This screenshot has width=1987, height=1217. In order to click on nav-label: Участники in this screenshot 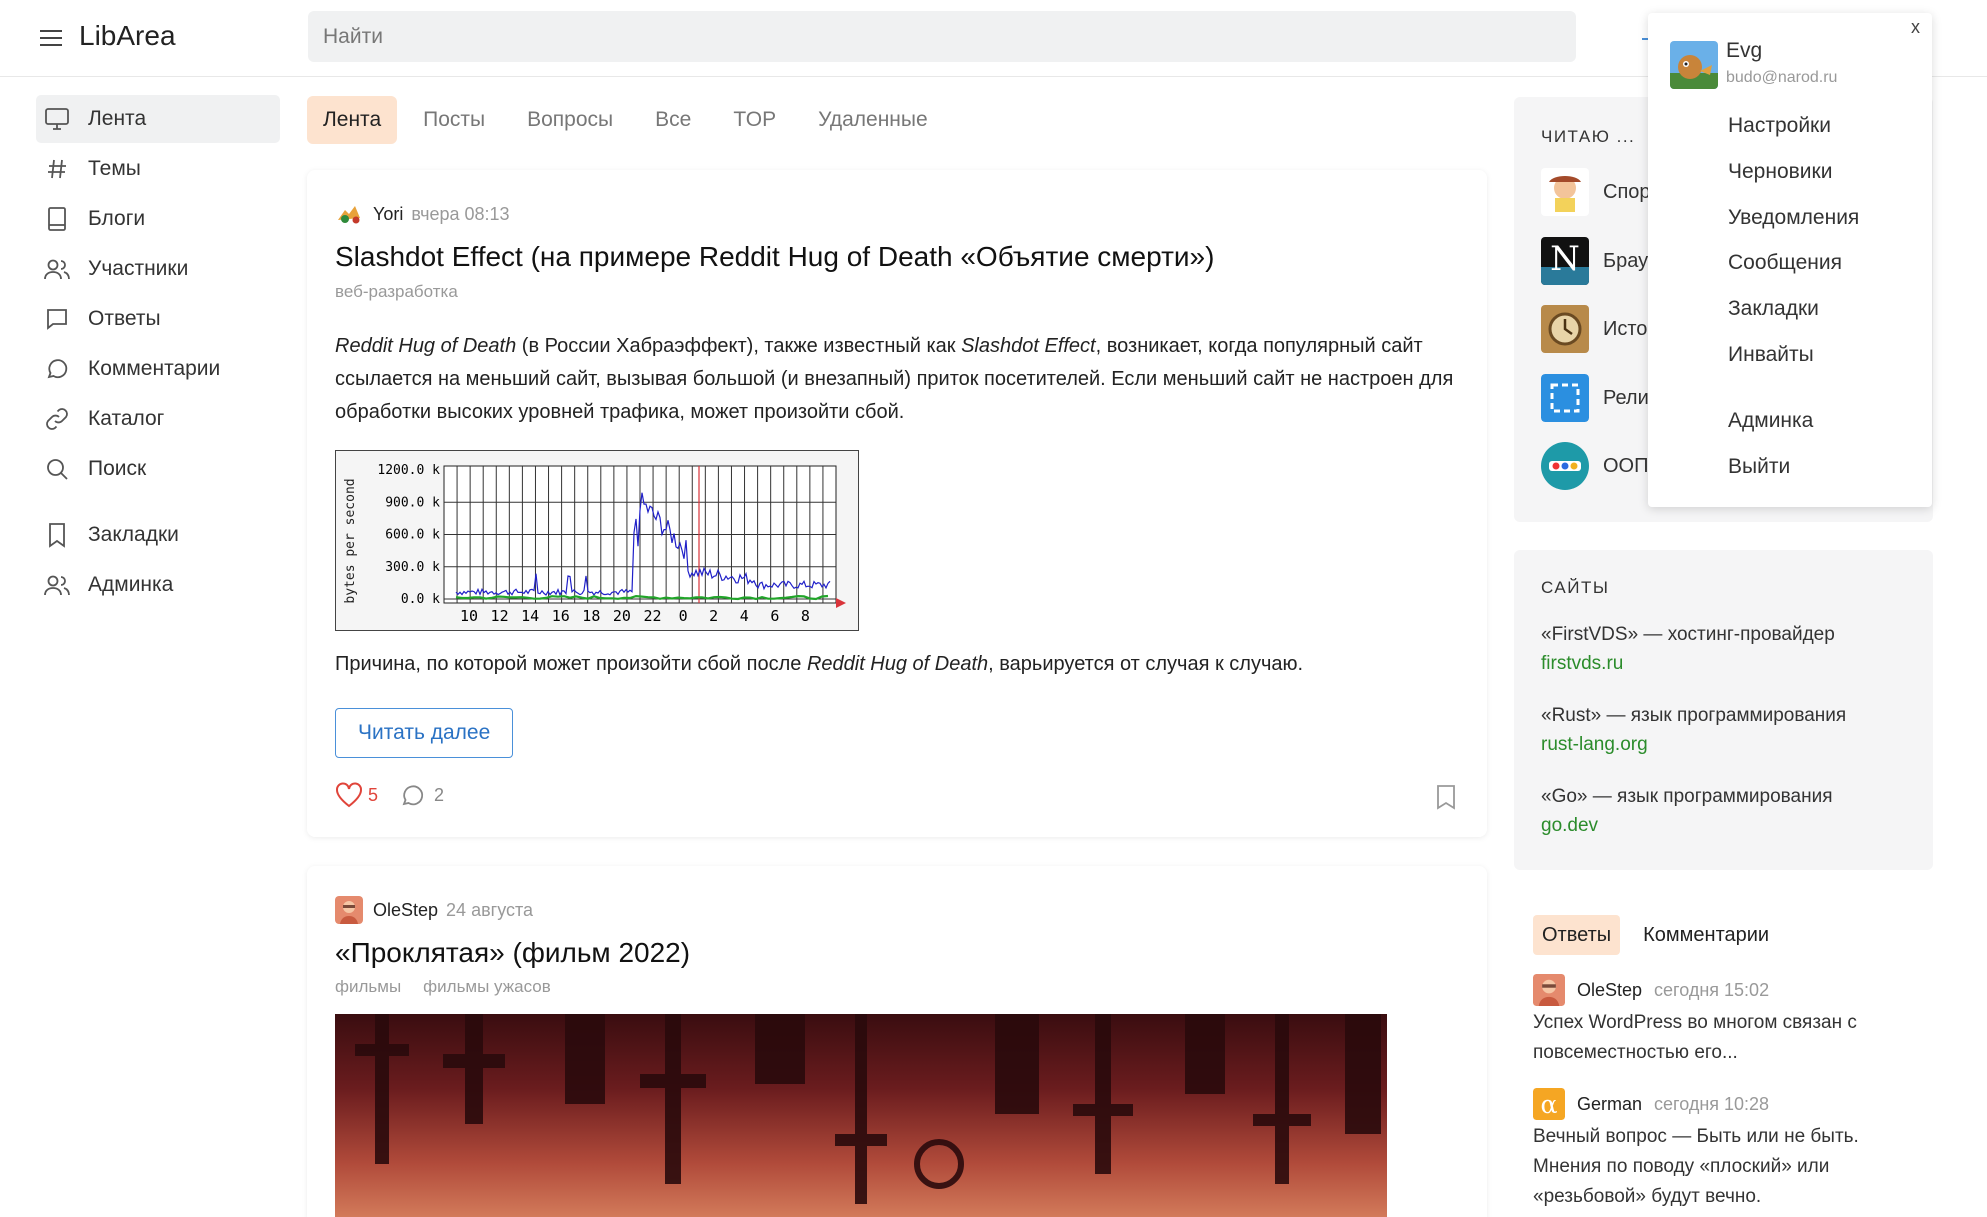, I will do `click(138, 268)`.